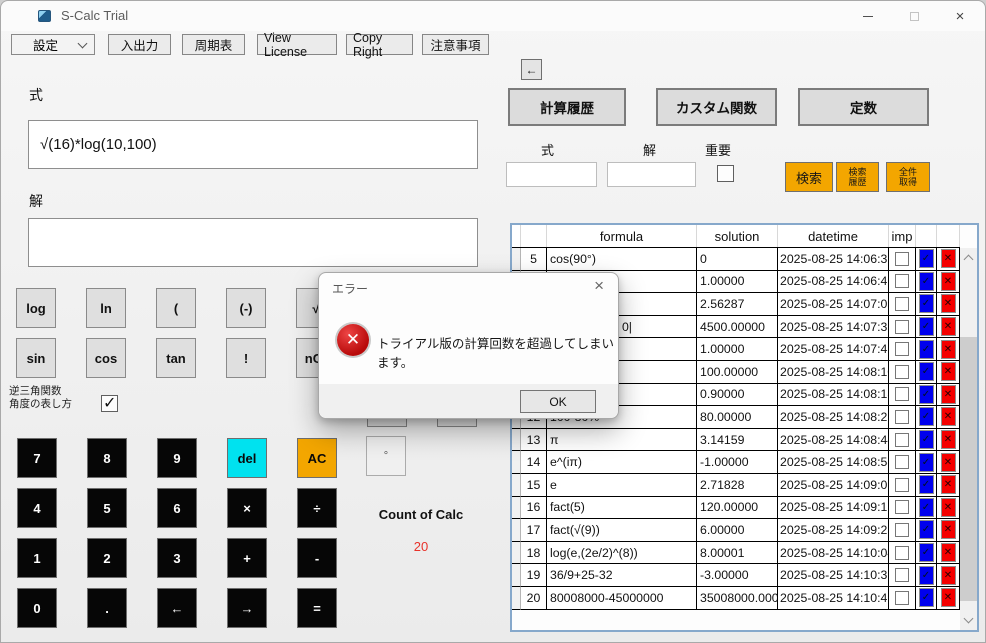 The width and height of the screenshot is (986, 643). I want to click on num-9-key: 9, so click(177, 458).